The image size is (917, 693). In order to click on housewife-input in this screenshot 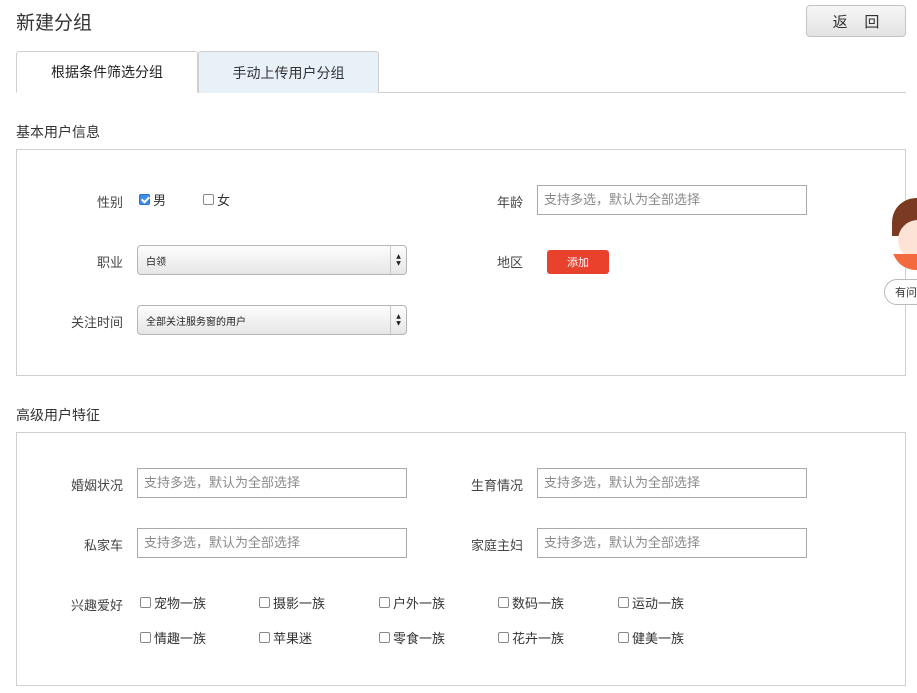, I will do `click(672, 543)`.